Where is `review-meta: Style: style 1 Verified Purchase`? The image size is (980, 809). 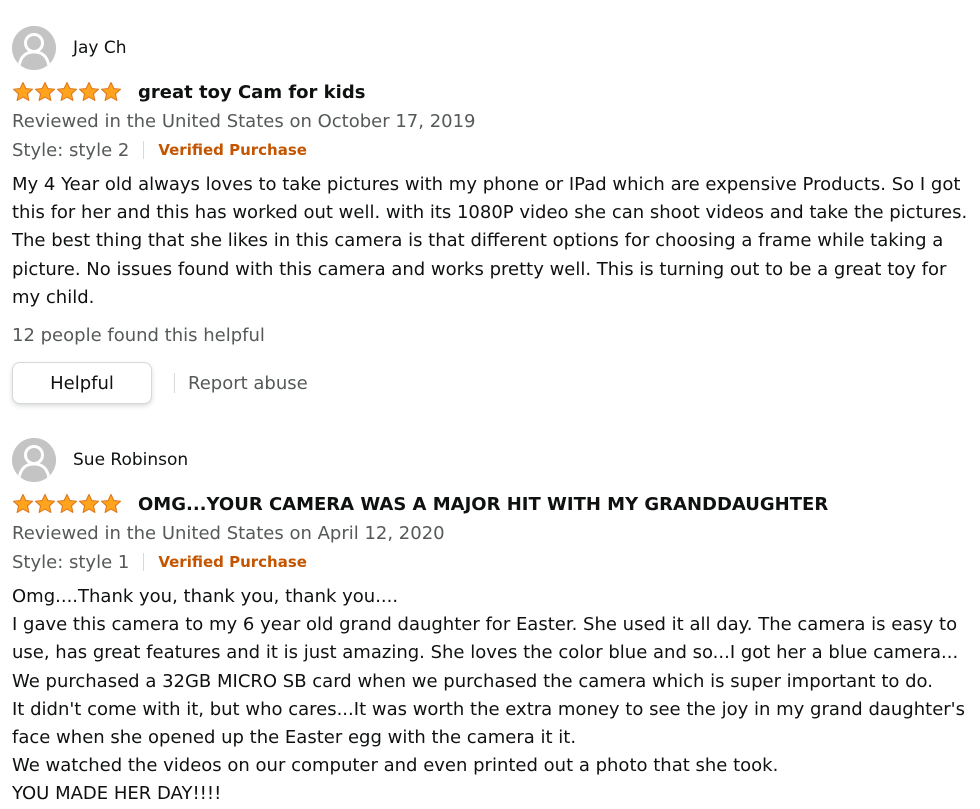
review-meta: Style: style 1 Verified Purchase is located at coordinates (494, 562).